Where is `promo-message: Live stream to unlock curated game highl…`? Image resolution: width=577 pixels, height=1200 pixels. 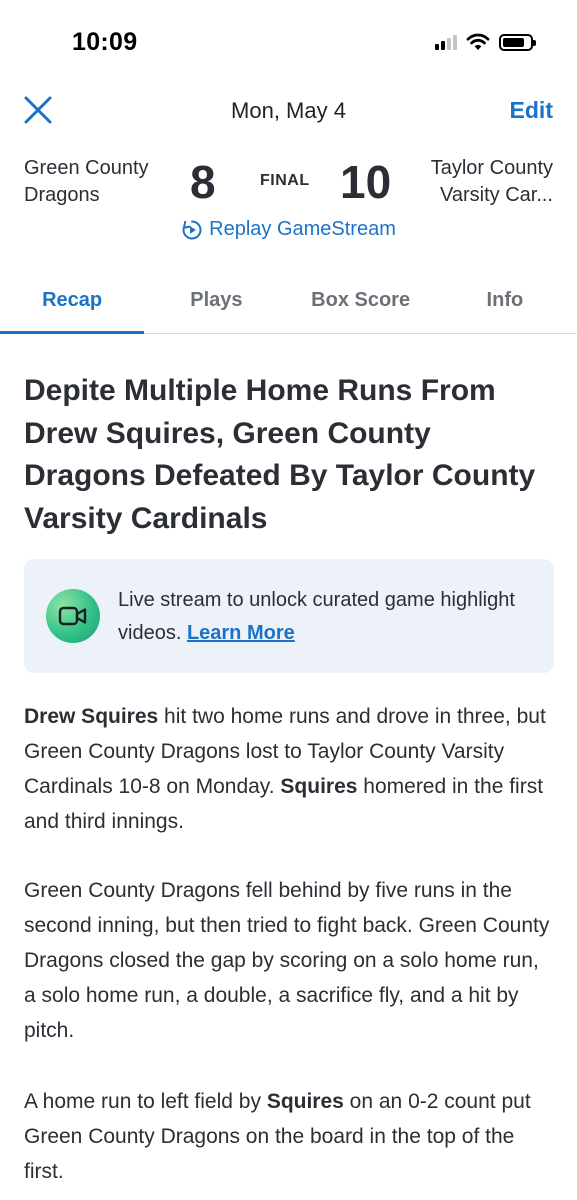 promo-message: Live stream to unlock curated game highl… is located at coordinates (316, 616).